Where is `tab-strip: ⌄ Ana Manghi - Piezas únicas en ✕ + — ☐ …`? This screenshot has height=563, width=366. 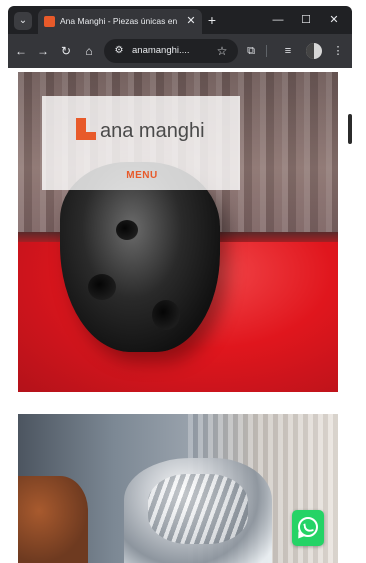 tab-strip: ⌄ Ana Manghi - Piezas únicas en ✕ + — ☐ … is located at coordinates (180, 20).